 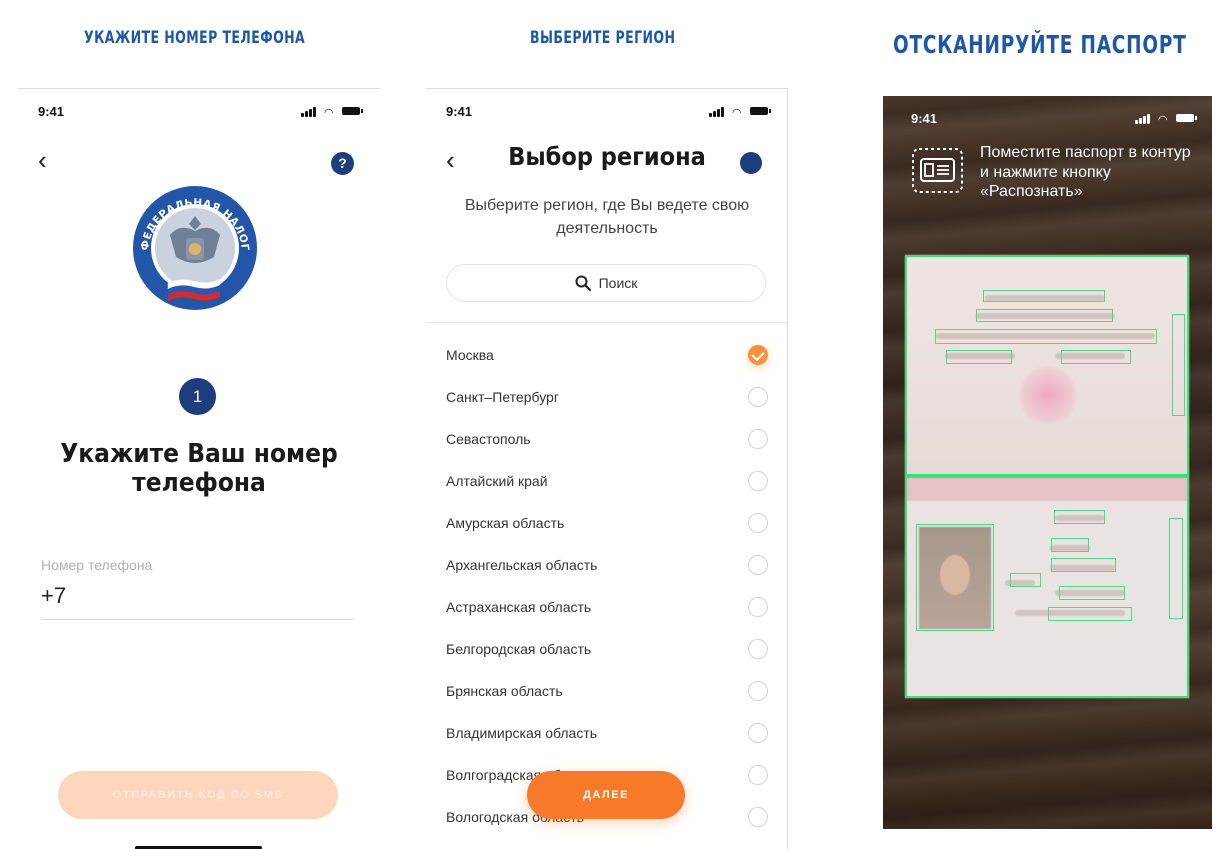 What do you see at coordinates (618, 283) in the screenshot?
I see `search-placeholder: Поиск` at bounding box center [618, 283].